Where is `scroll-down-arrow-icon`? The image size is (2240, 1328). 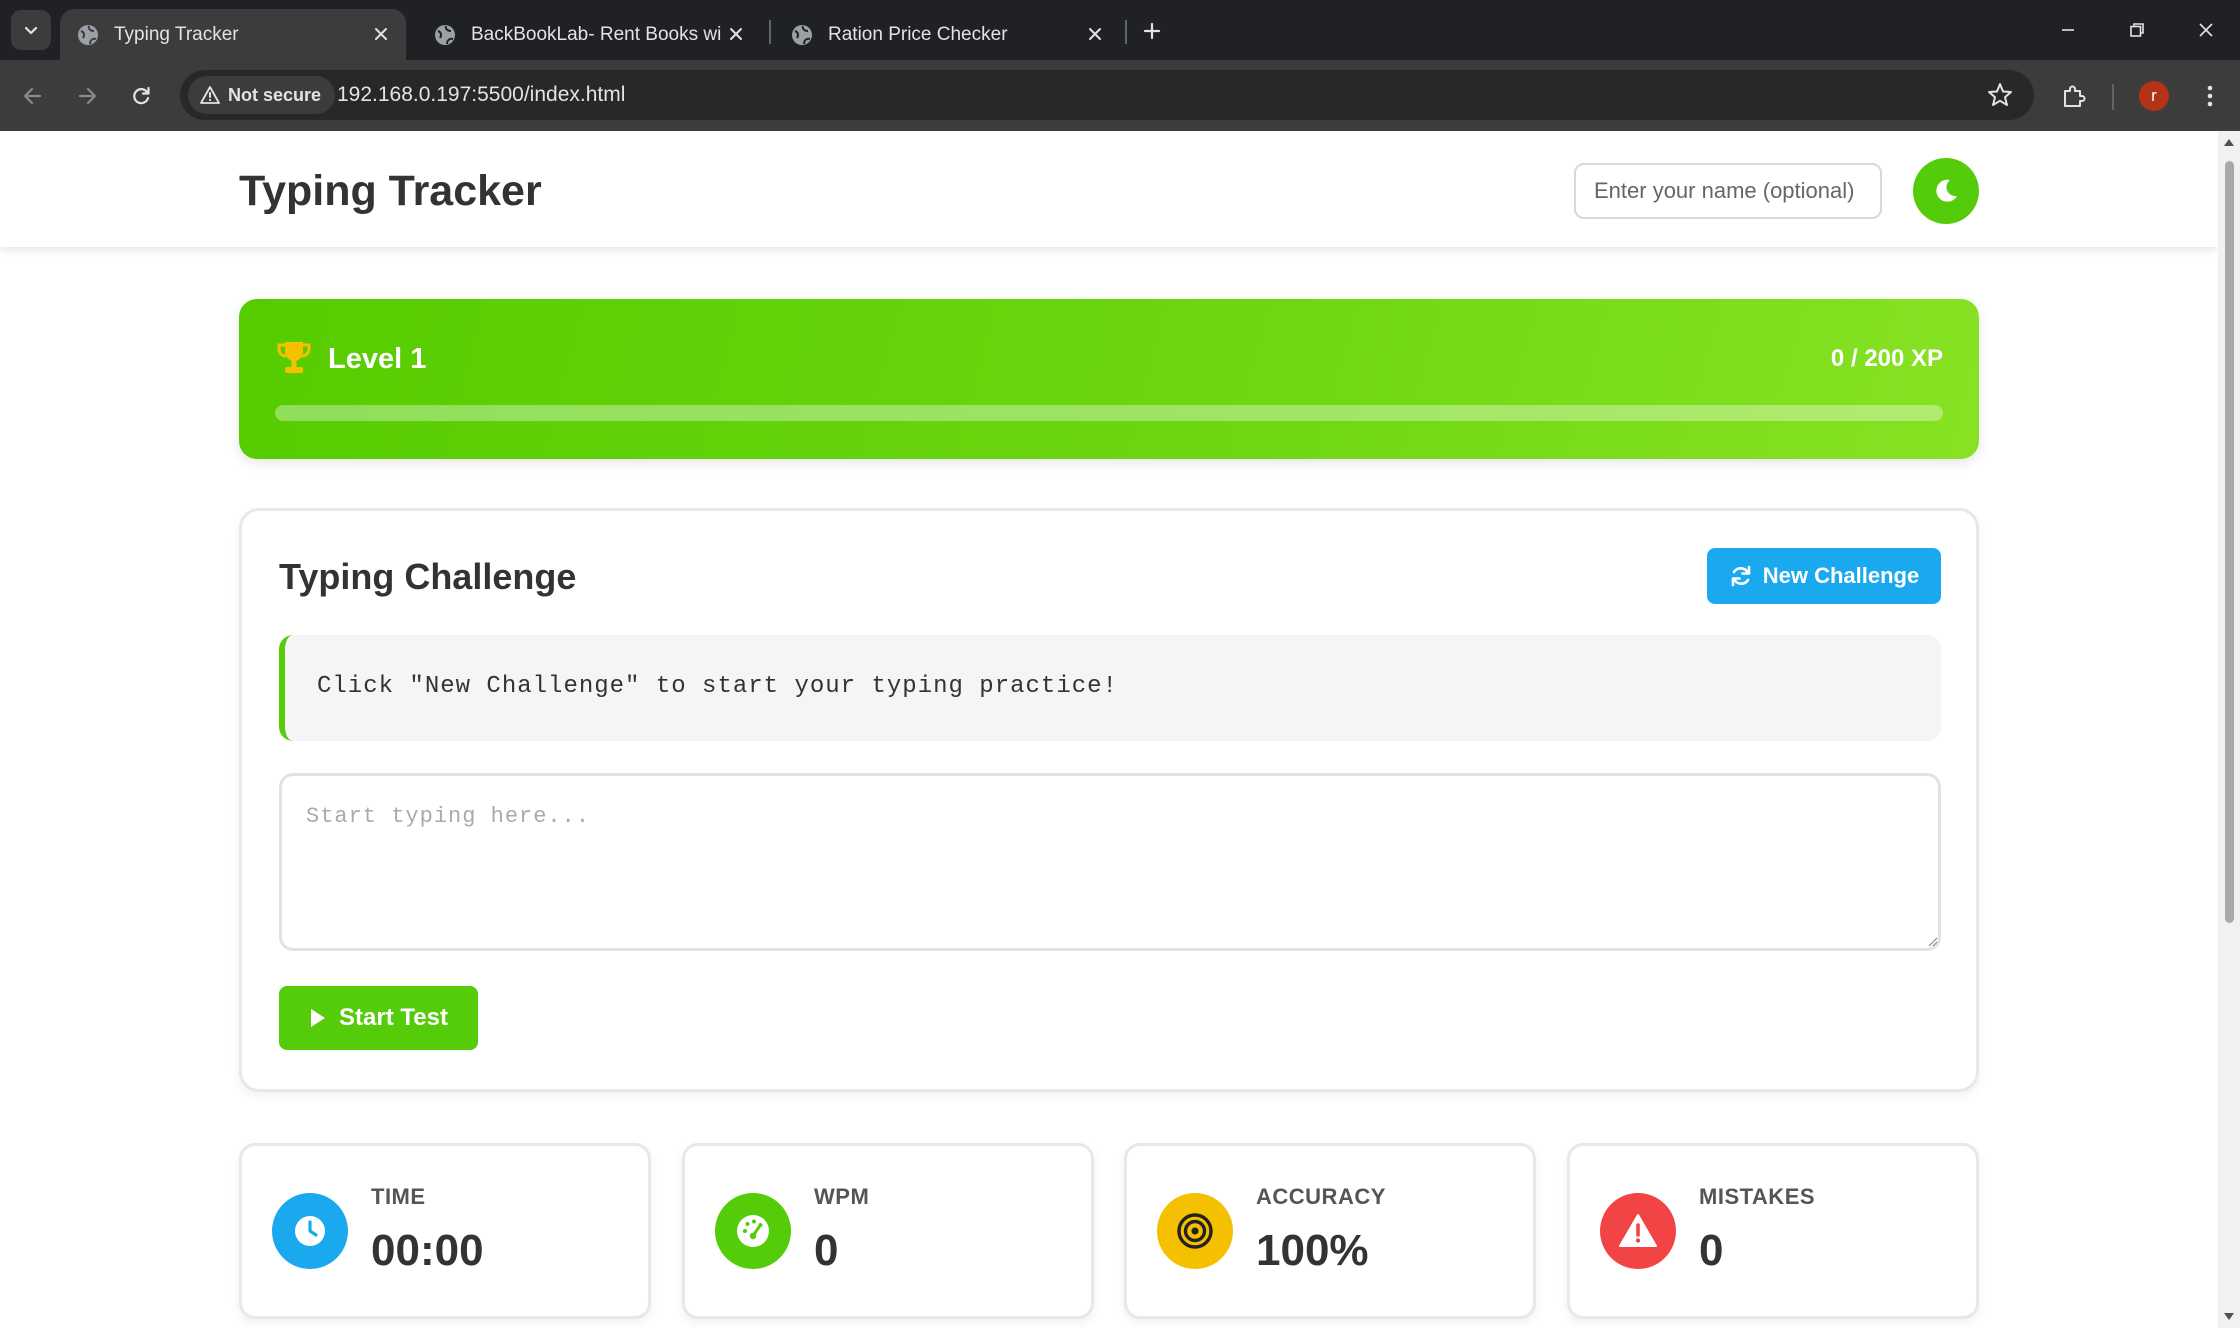 scroll-down-arrow-icon is located at coordinates (2229, 1317).